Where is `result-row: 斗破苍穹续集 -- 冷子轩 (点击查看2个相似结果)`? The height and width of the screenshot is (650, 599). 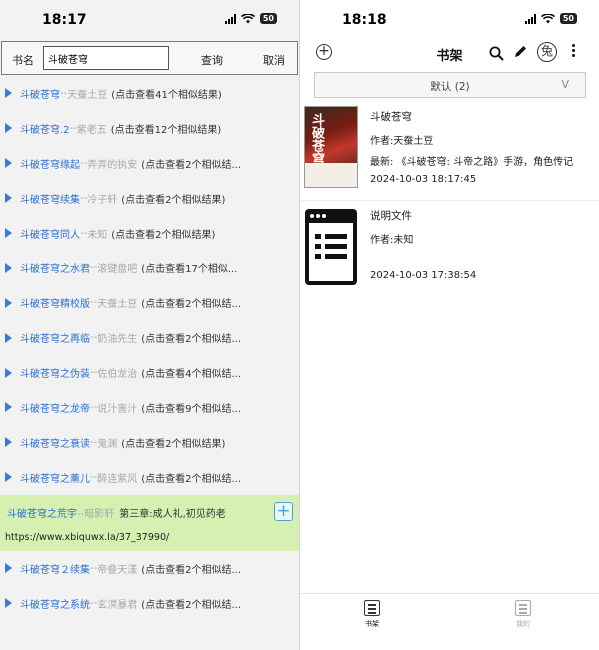 result-row: 斗破苍穹续集 -- 冷子轩 (点击查看2个相似结果) is located at coordinates (149, 198).